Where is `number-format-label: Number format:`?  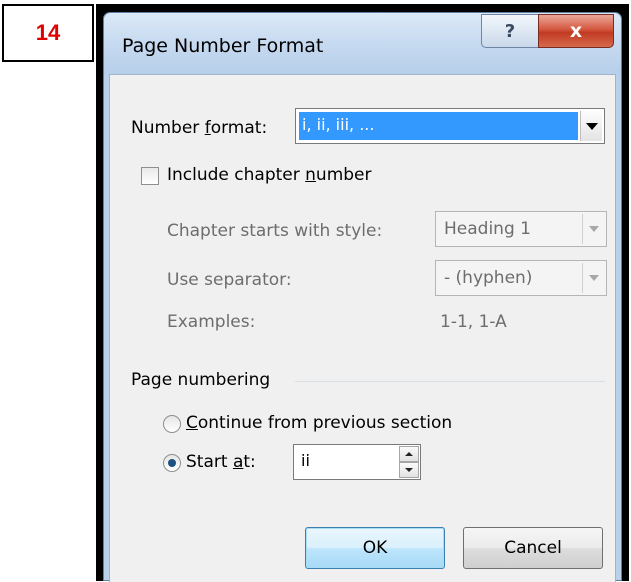 number-format-label: Number format: is located at coordinates (199, 128).